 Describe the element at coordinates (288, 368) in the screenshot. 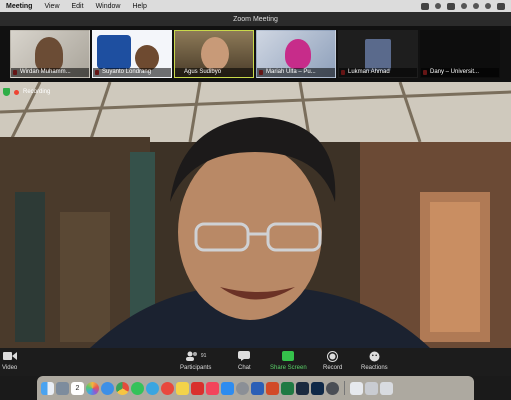

I see `share-screen-label: Share Screen` at that location.